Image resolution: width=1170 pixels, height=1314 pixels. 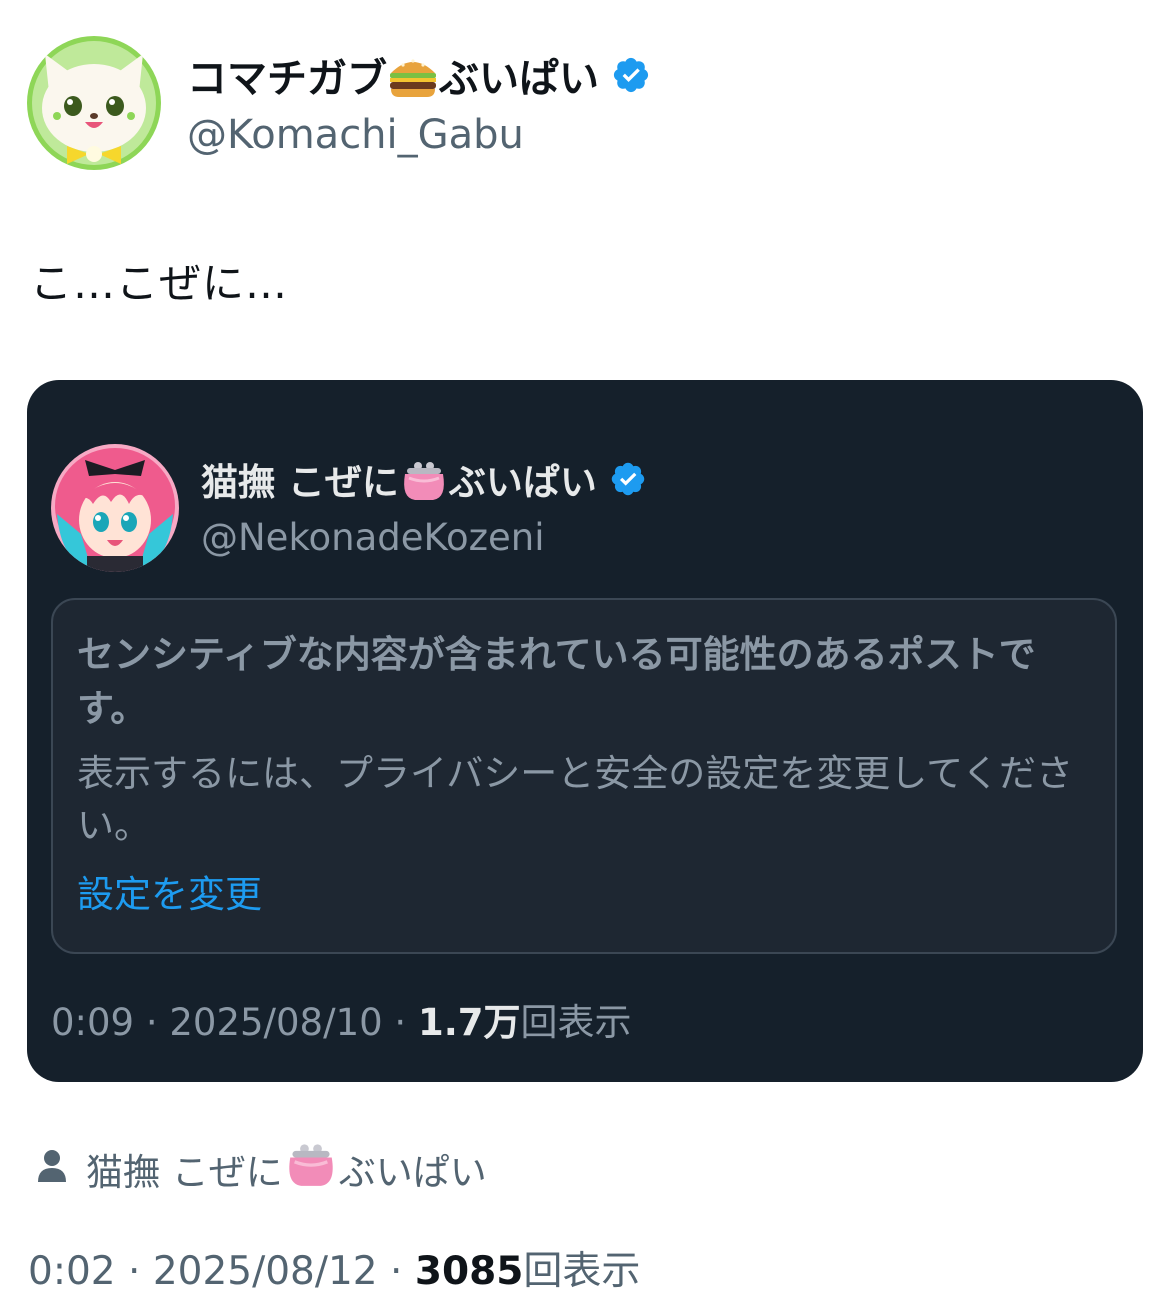 What do you see at coordinates (522, 482) in the screenshot?
I see `quoted-author-name-part-2: ぶいぱい` at bounding box center [522, 482].